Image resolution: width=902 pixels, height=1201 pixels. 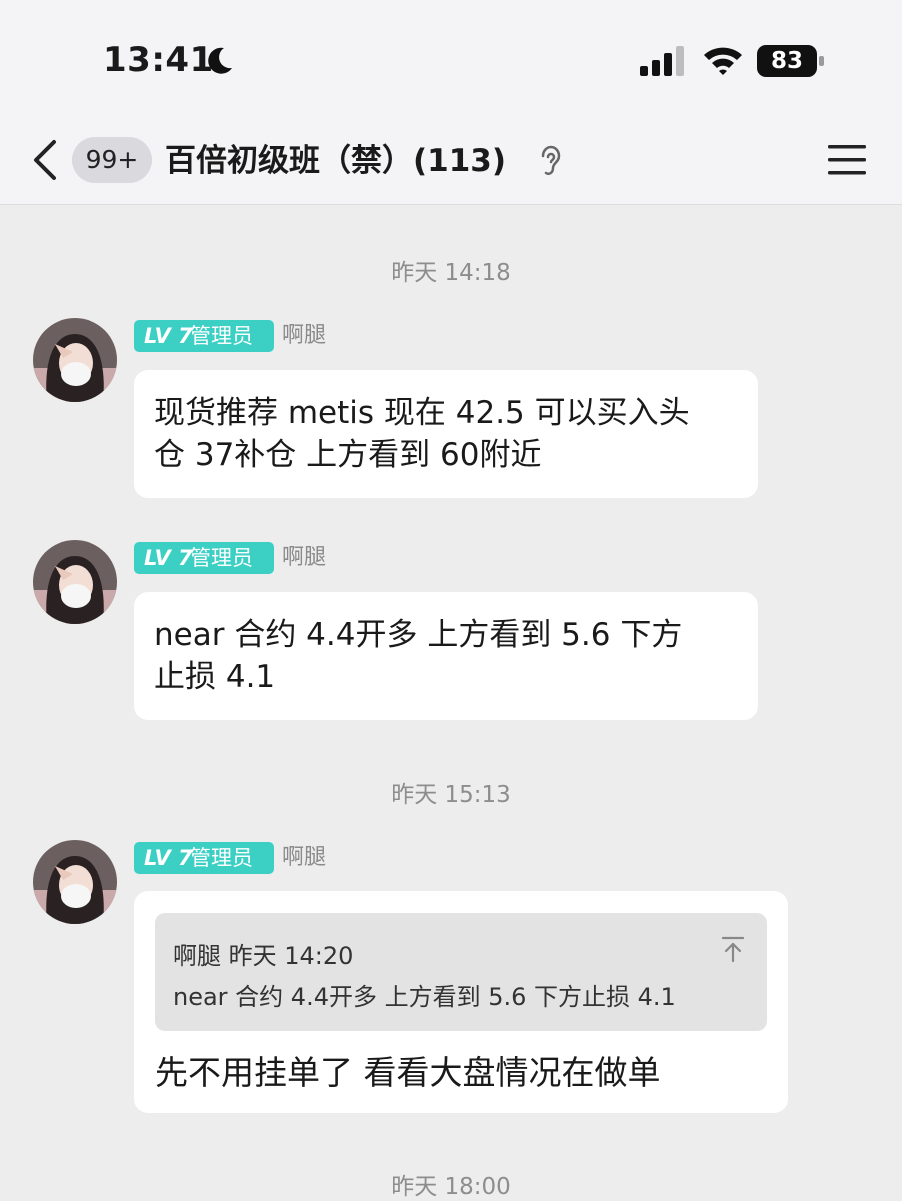 What do you see at coordinates (451, 795) in the screenshot?
I see `time-divider: 昨天 15:13` at bounding box center [451, 795].